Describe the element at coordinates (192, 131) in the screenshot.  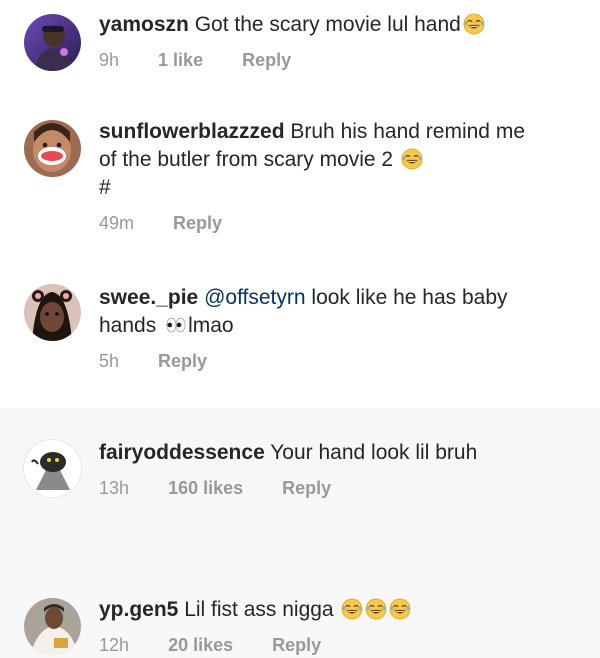
I see `username: sunflowerblazzzed` at that location.